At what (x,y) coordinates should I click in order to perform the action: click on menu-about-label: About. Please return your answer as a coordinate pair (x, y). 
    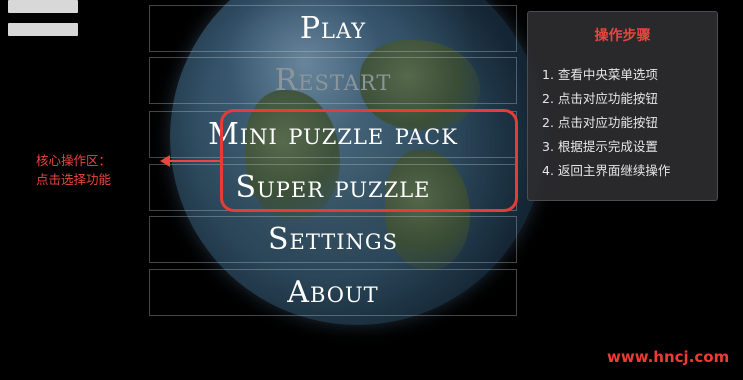
    Looking at the image, I should click on (333, 292).